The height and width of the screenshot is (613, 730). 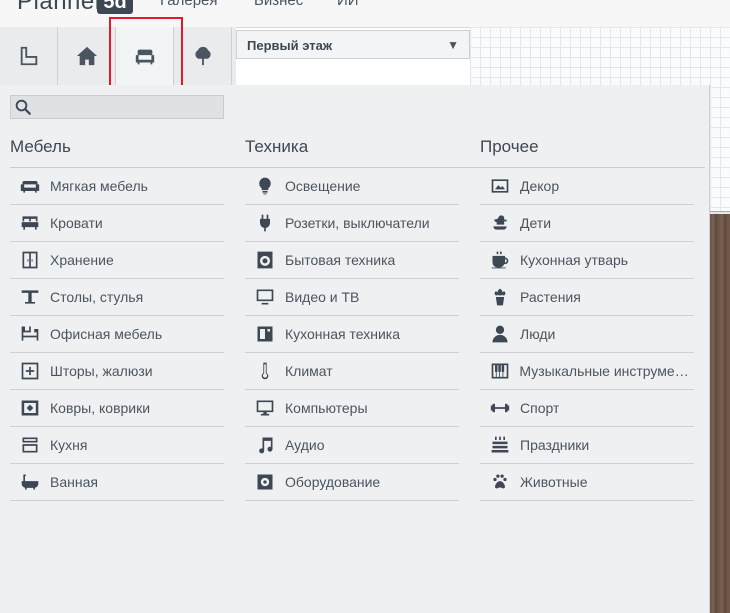 I want to click on plug-icon, so click(x=265, y=223).